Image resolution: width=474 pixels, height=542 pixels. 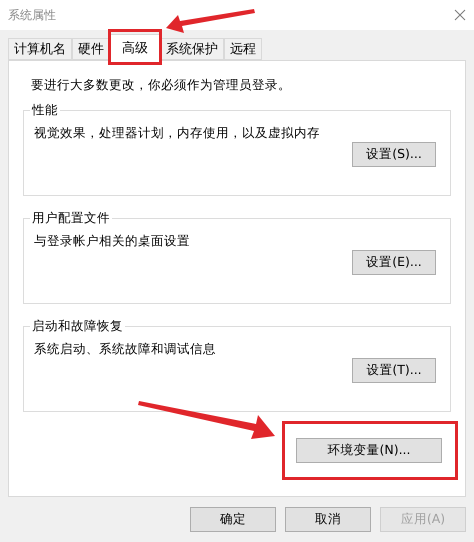 What do you see at coordinates (243, 49) in the screenshot?
I see `tab: 远程` at bounding box center [243, 49].